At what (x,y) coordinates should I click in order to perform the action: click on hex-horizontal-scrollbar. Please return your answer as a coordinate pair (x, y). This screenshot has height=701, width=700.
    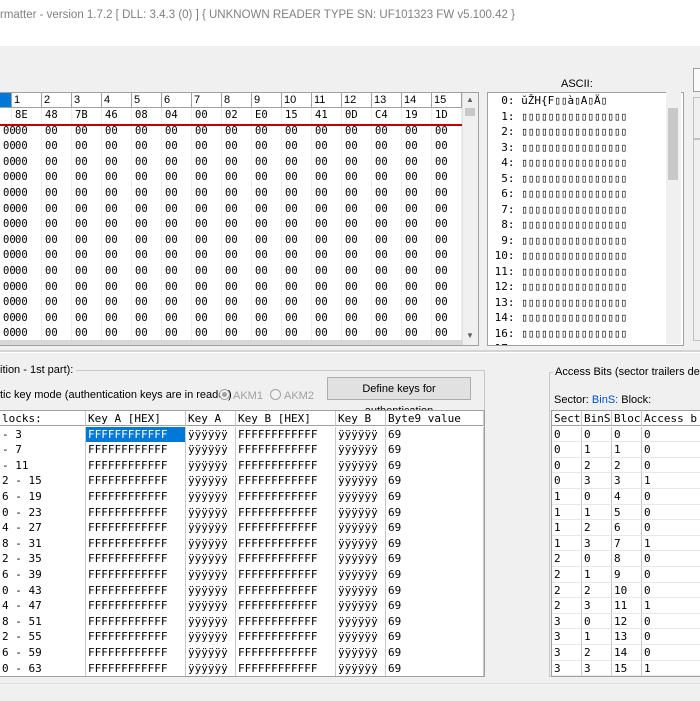
    Looking at the image, I should click on (231, 342).